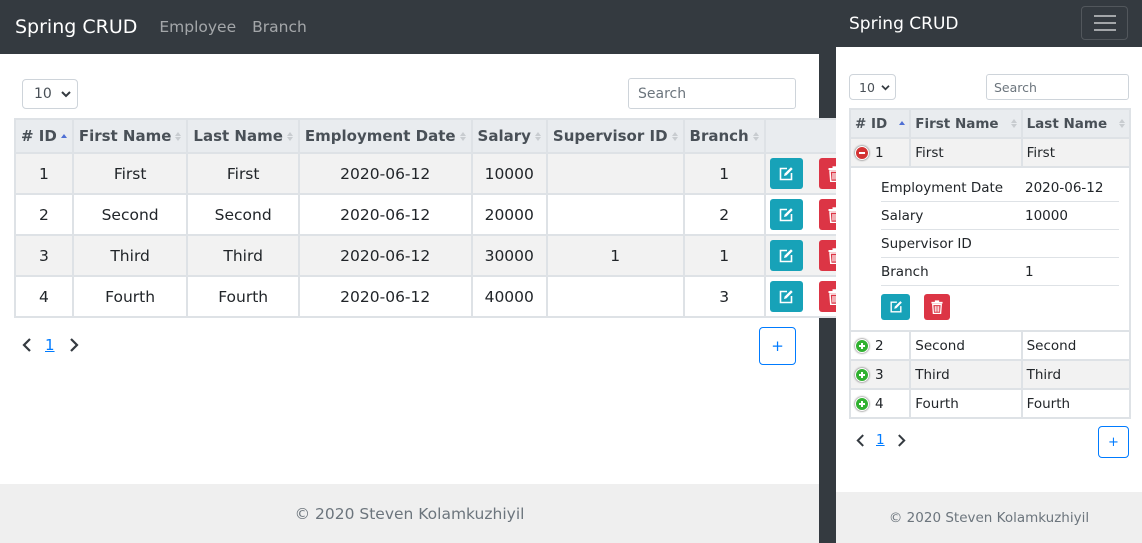  What do you see at coordinates (1104, 23) in the screenshot?
I see `menu-toggle-button` at bounding box center [1104, 23].